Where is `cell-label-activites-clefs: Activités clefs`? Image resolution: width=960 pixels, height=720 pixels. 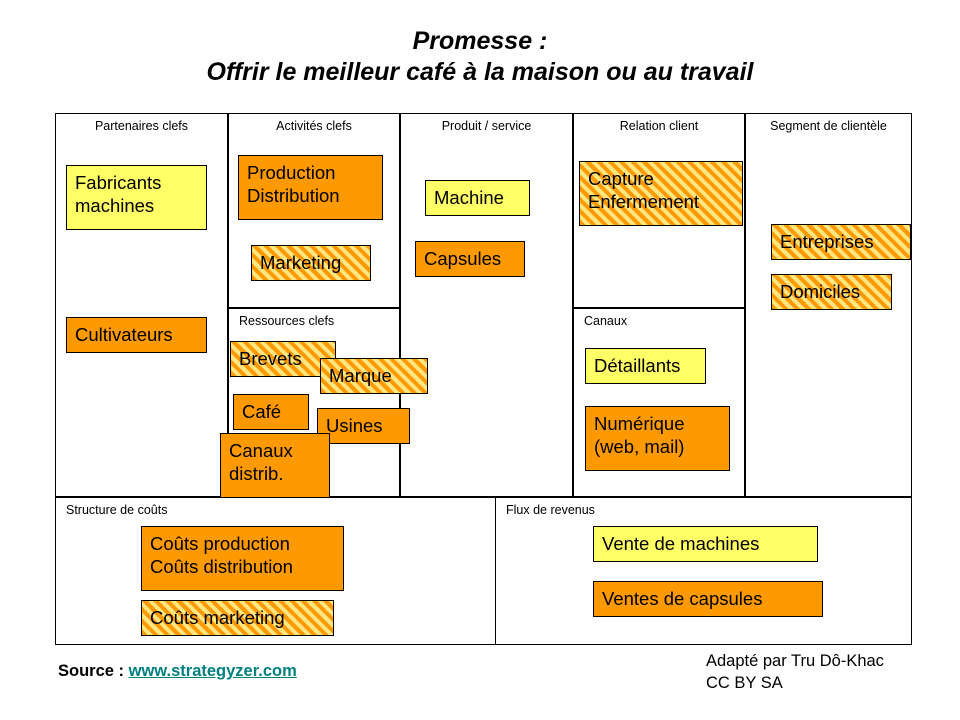
cell-label-activites-clefs: Activités clefs is located at coordinates (314, 126).